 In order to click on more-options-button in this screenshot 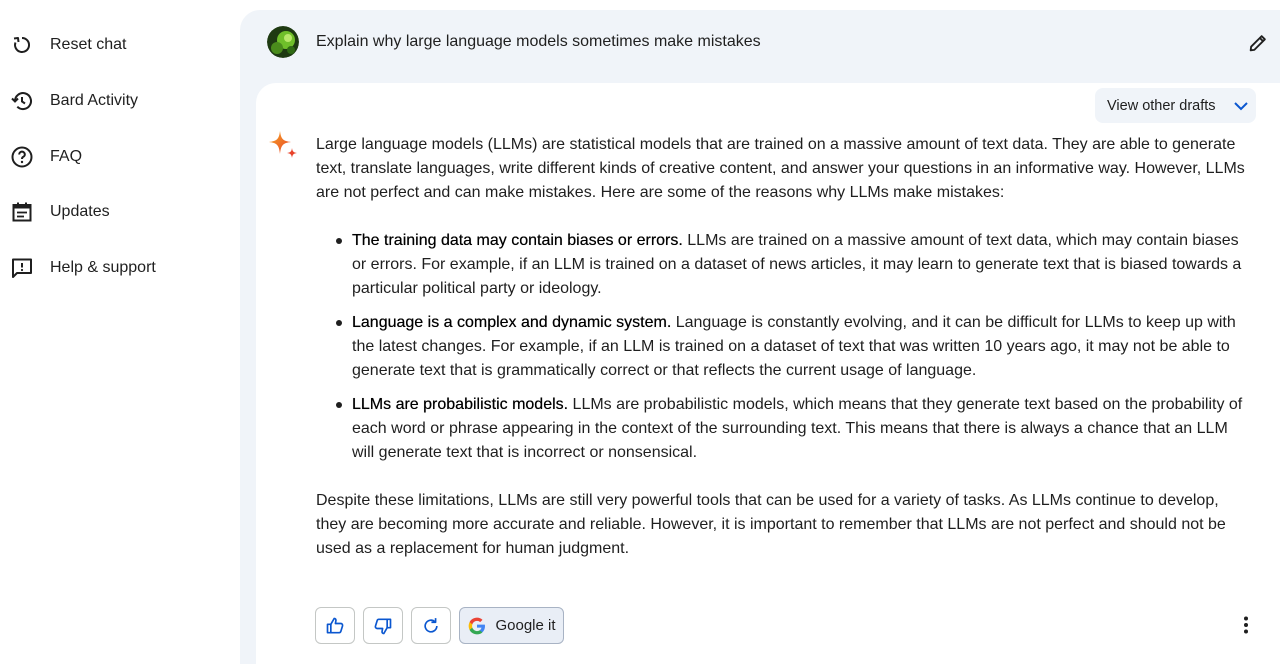, I will do `click(1246, 625)`.